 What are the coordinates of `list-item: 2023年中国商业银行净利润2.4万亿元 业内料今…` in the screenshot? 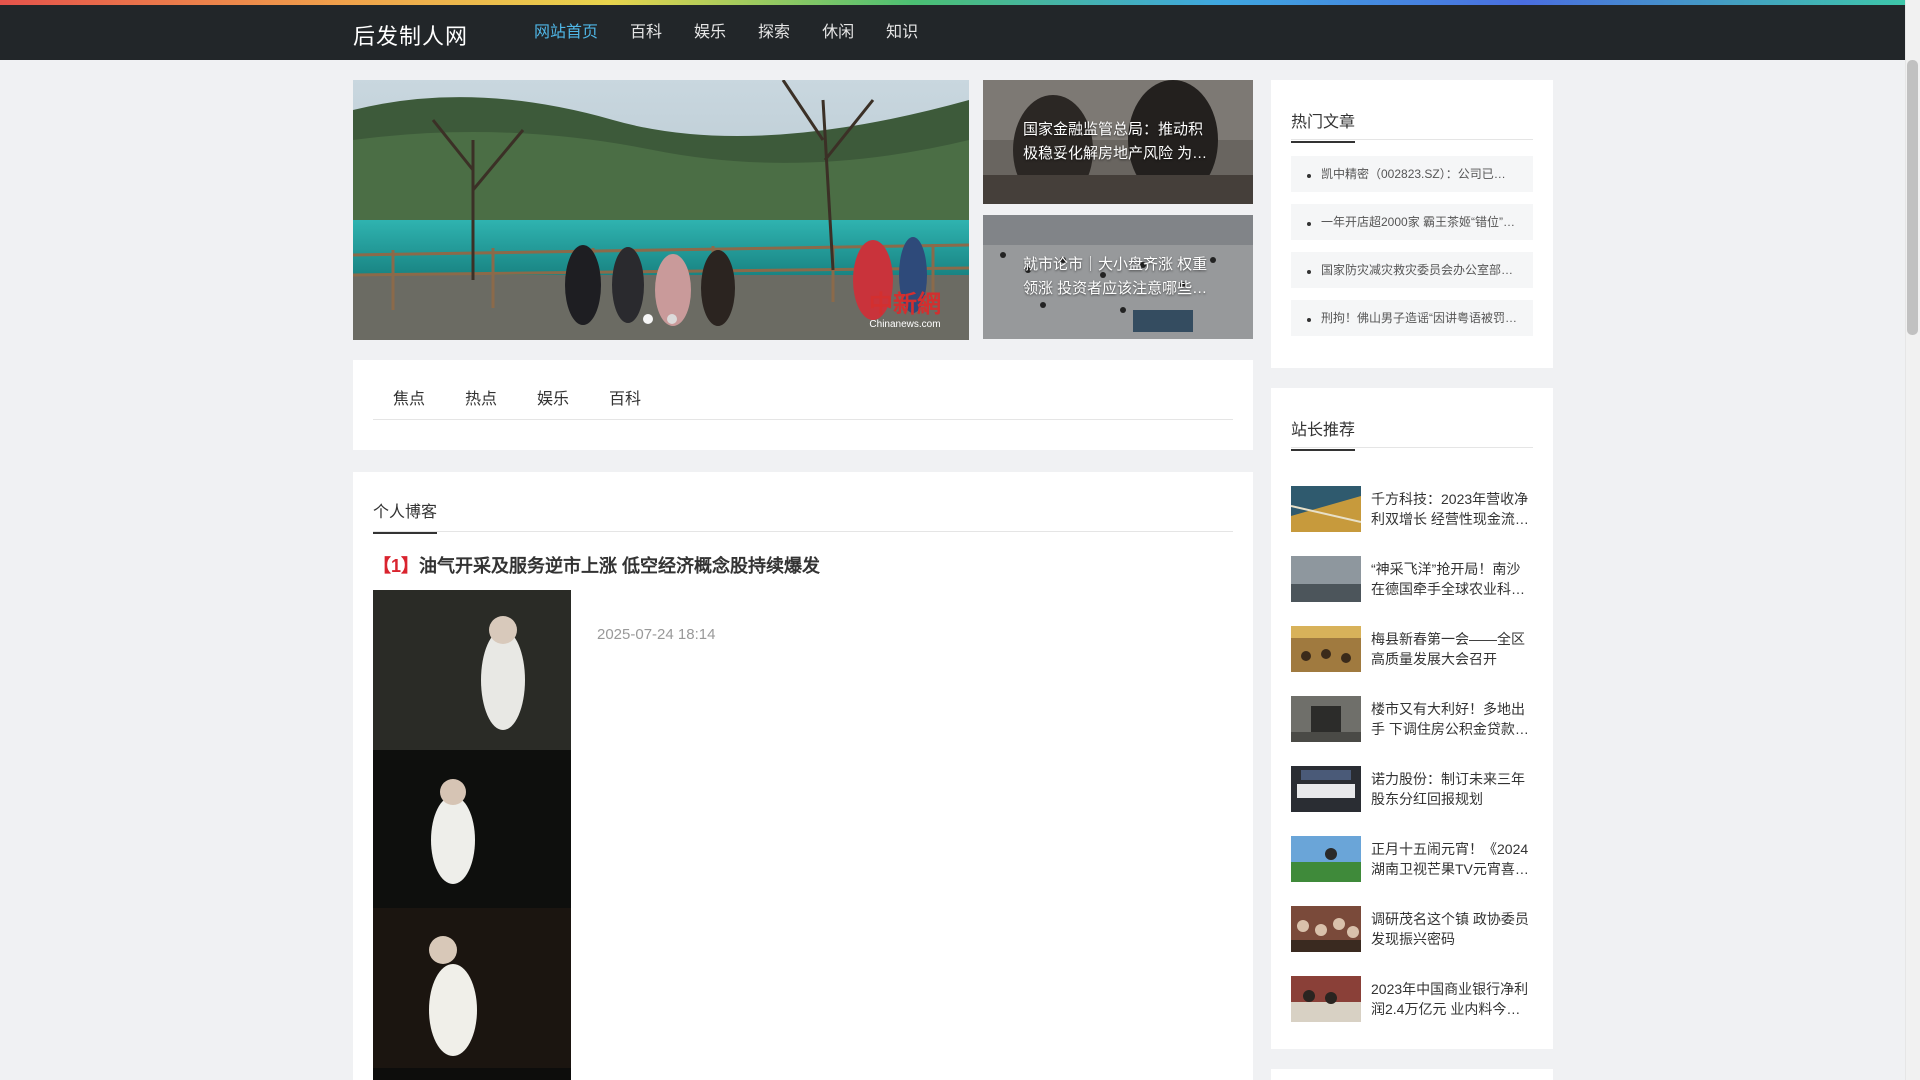 It's located at (1412, 999).